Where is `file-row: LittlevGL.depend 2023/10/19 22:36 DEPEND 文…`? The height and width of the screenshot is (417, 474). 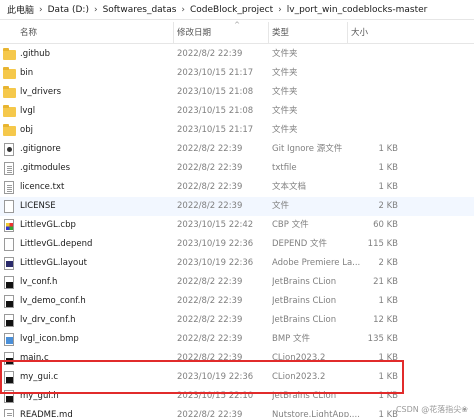
file-row: LittlevGL.depend 2023/10/19 22:36 DEPEND 文… is located at coordinates (237, 244).